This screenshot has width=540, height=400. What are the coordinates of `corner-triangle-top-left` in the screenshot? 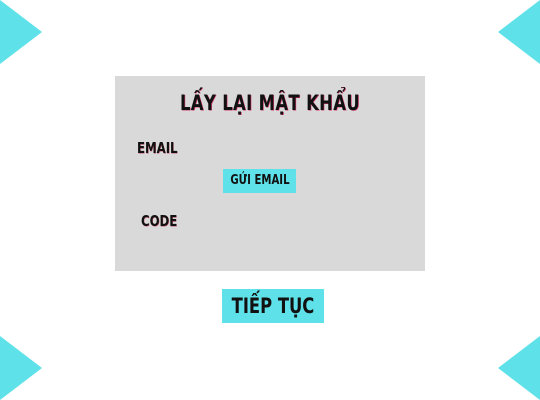 It's located at (21, 32).